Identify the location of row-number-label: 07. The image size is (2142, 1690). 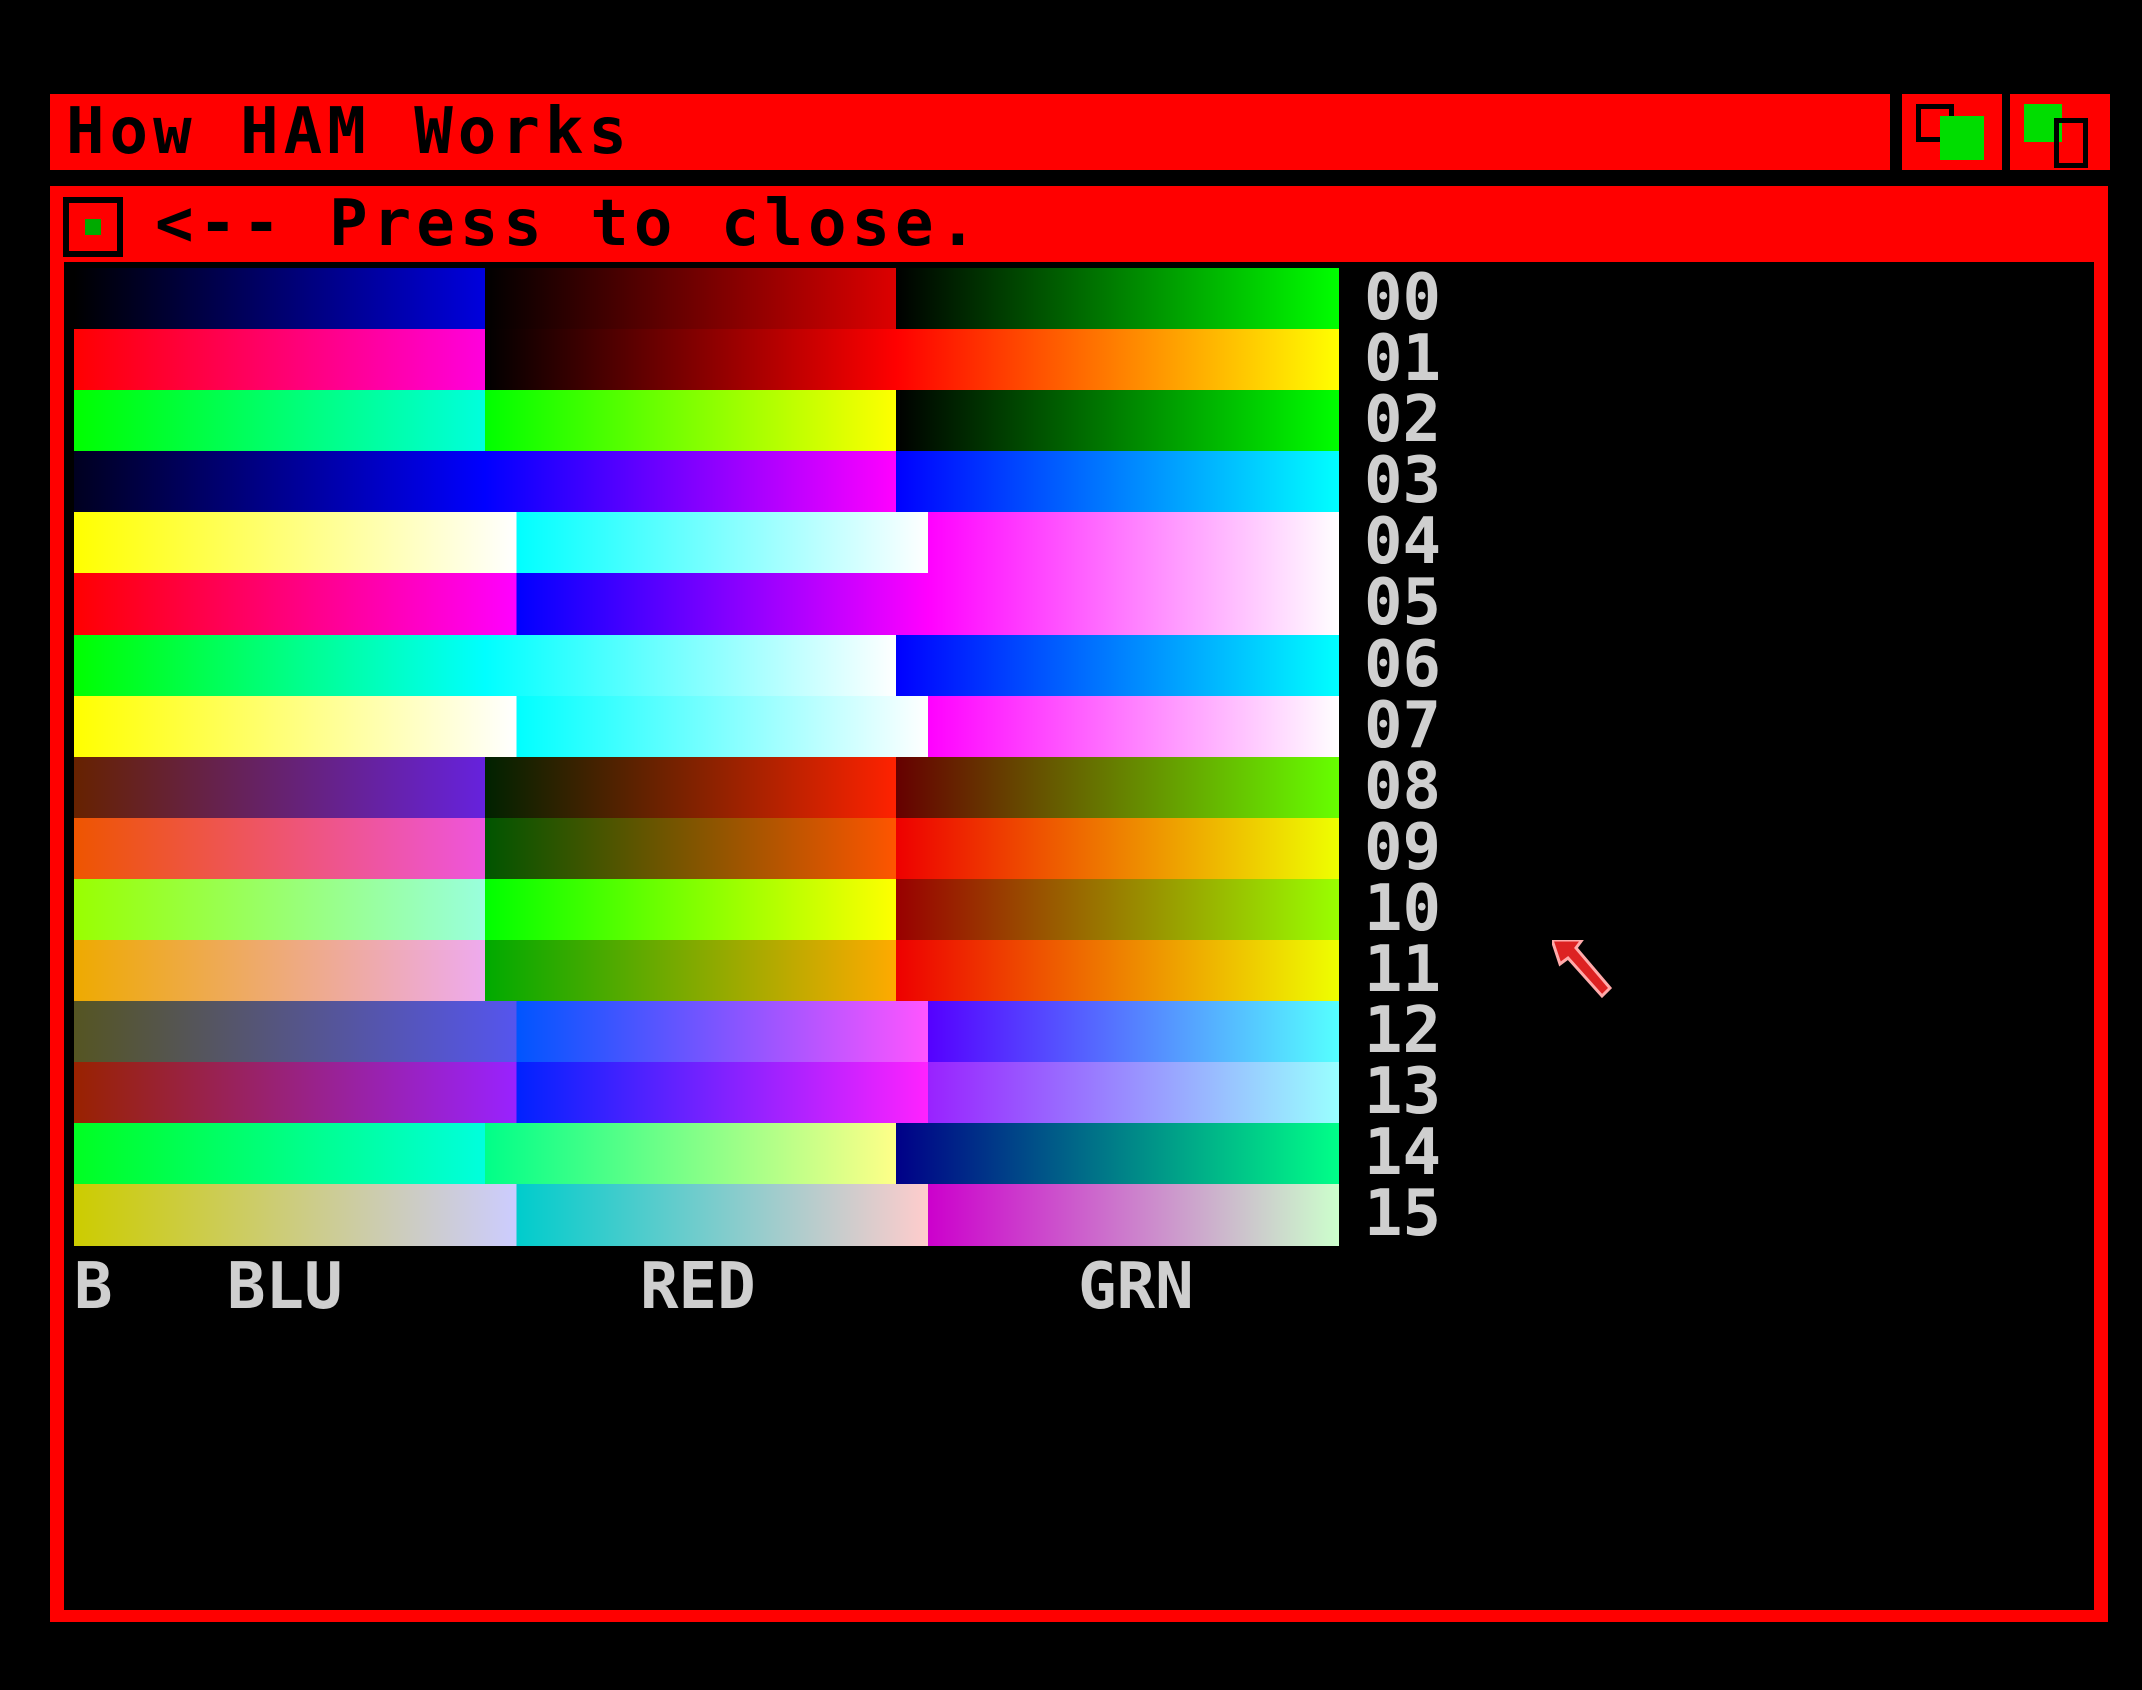
(1403, 725).